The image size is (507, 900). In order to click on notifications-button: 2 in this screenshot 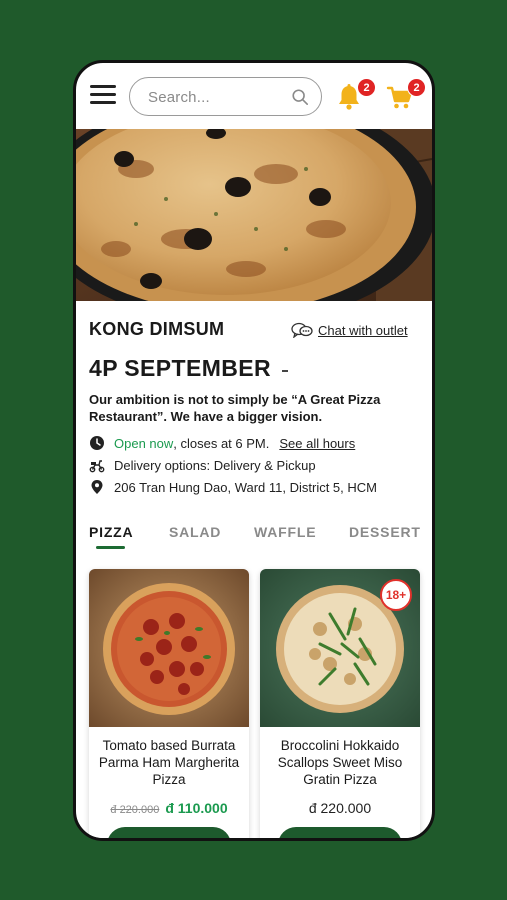, I will do `click(356, 95)`.